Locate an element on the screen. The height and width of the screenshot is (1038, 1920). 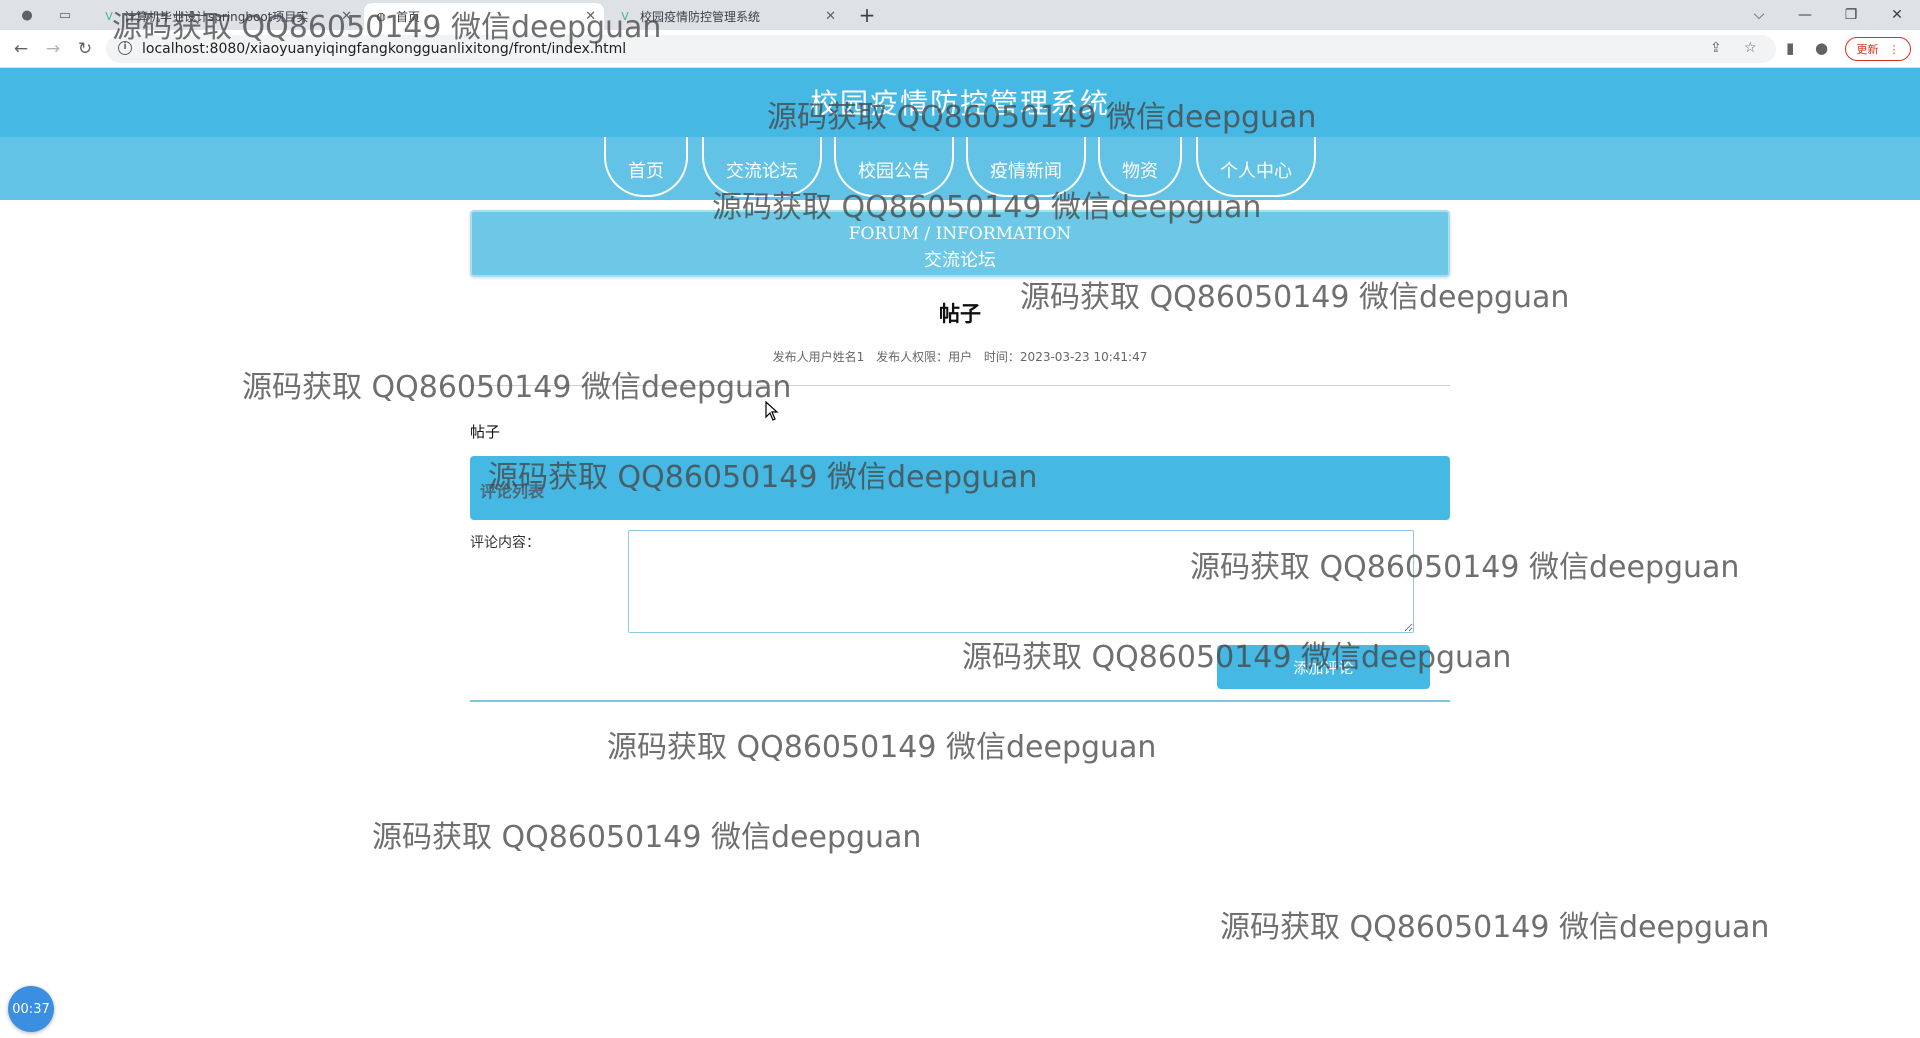
reload-icon: ↻ is located at coordinates (85, 49).